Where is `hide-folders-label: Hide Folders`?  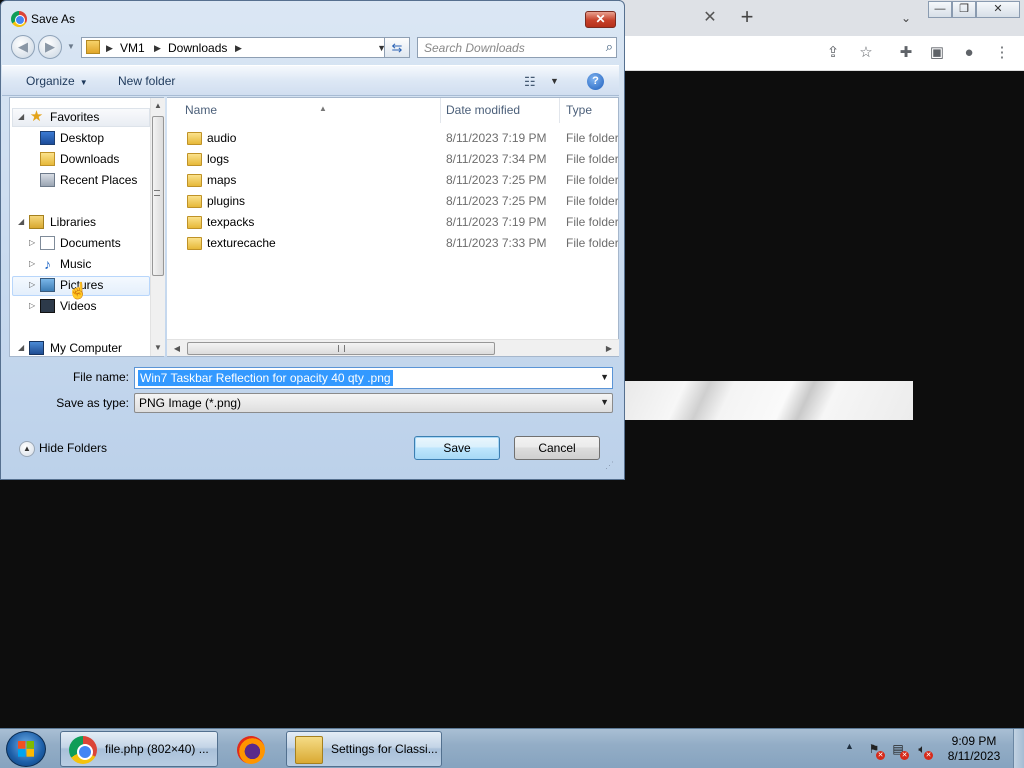
hide-folders-label: Hide Folders is located at coordinates (73, 448).